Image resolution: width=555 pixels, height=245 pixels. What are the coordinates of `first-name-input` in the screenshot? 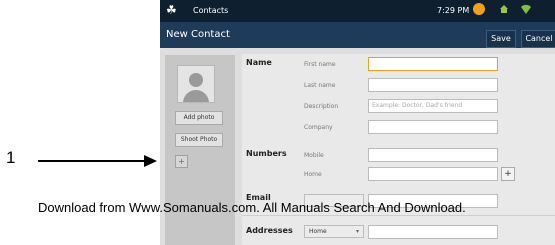 It's located at (433, 64).